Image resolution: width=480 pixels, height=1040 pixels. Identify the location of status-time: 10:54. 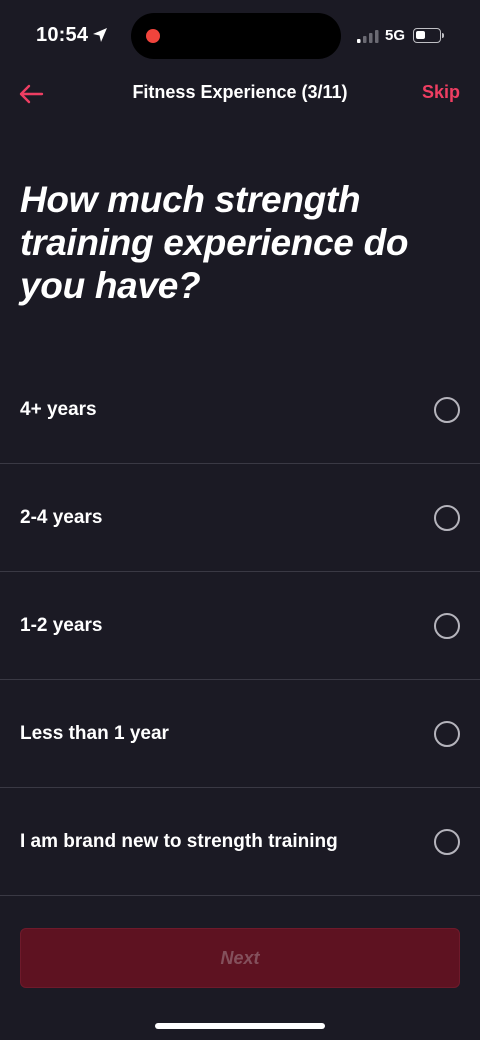
(62, 35).